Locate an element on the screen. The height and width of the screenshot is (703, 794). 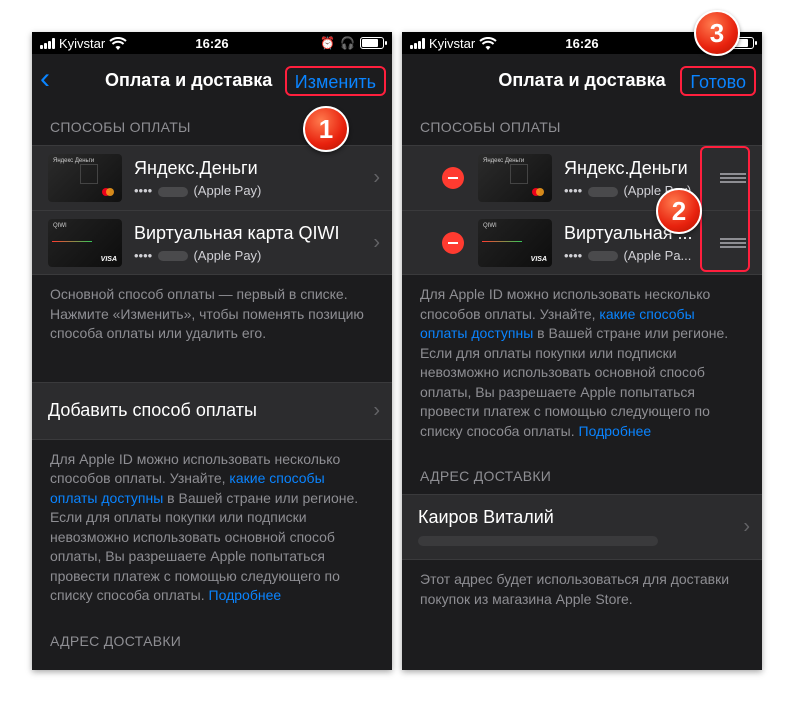
address-redacted is located at coordinates (538, 541).